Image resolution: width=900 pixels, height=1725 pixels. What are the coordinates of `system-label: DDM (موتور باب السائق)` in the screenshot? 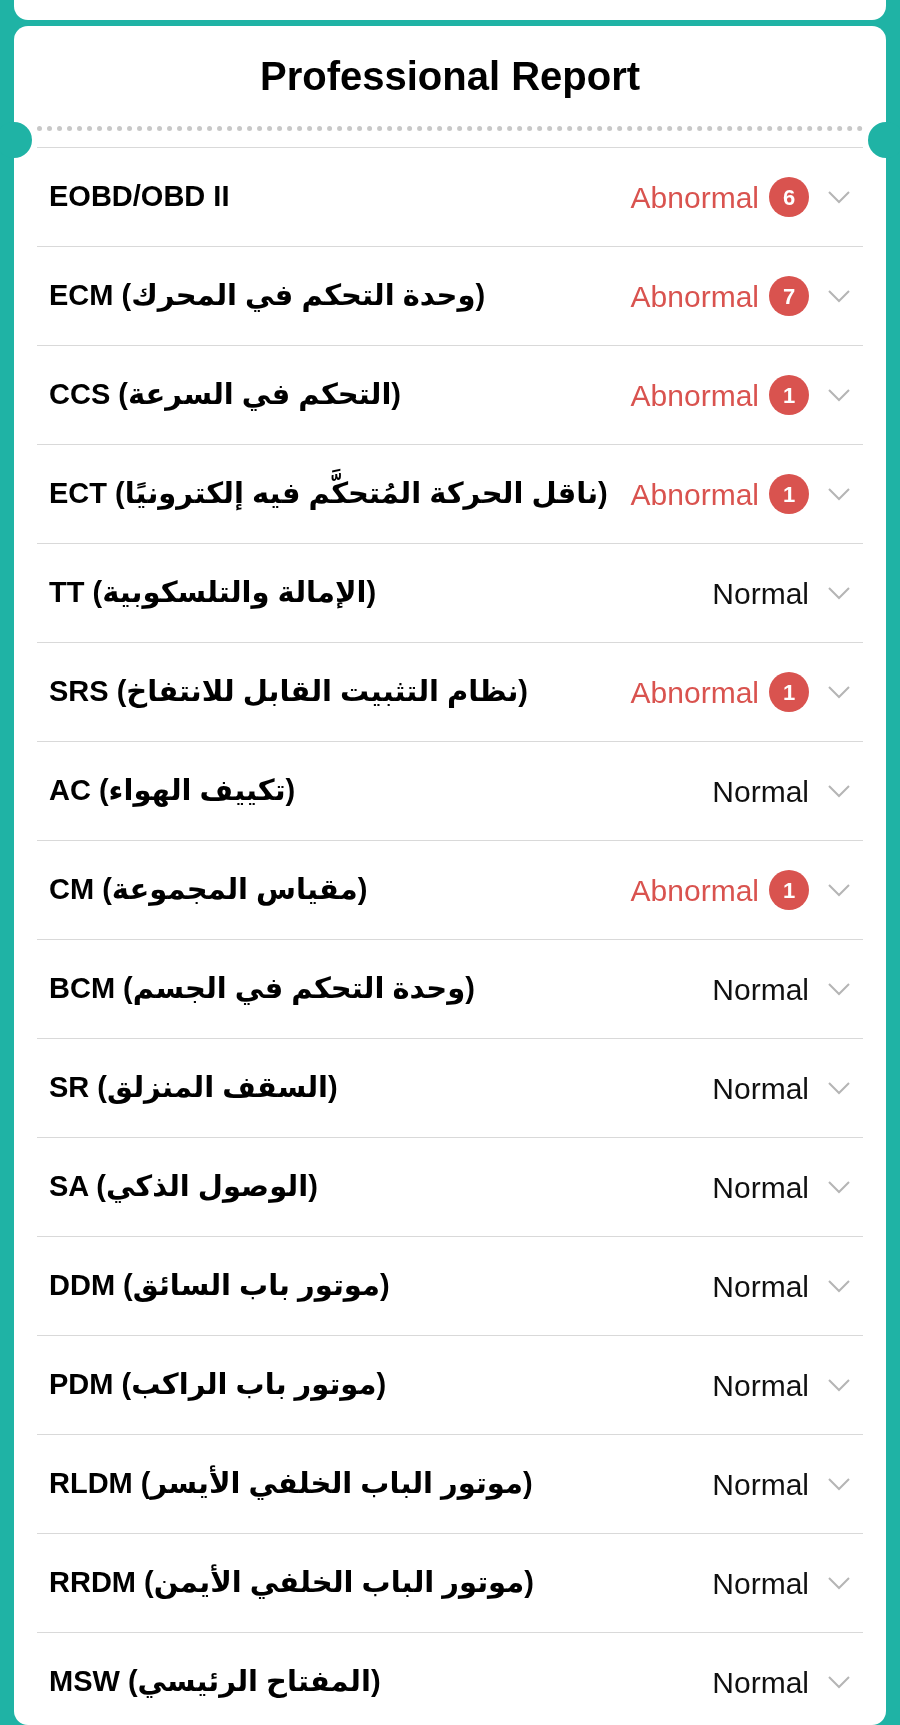 It's located at (219, 1286).